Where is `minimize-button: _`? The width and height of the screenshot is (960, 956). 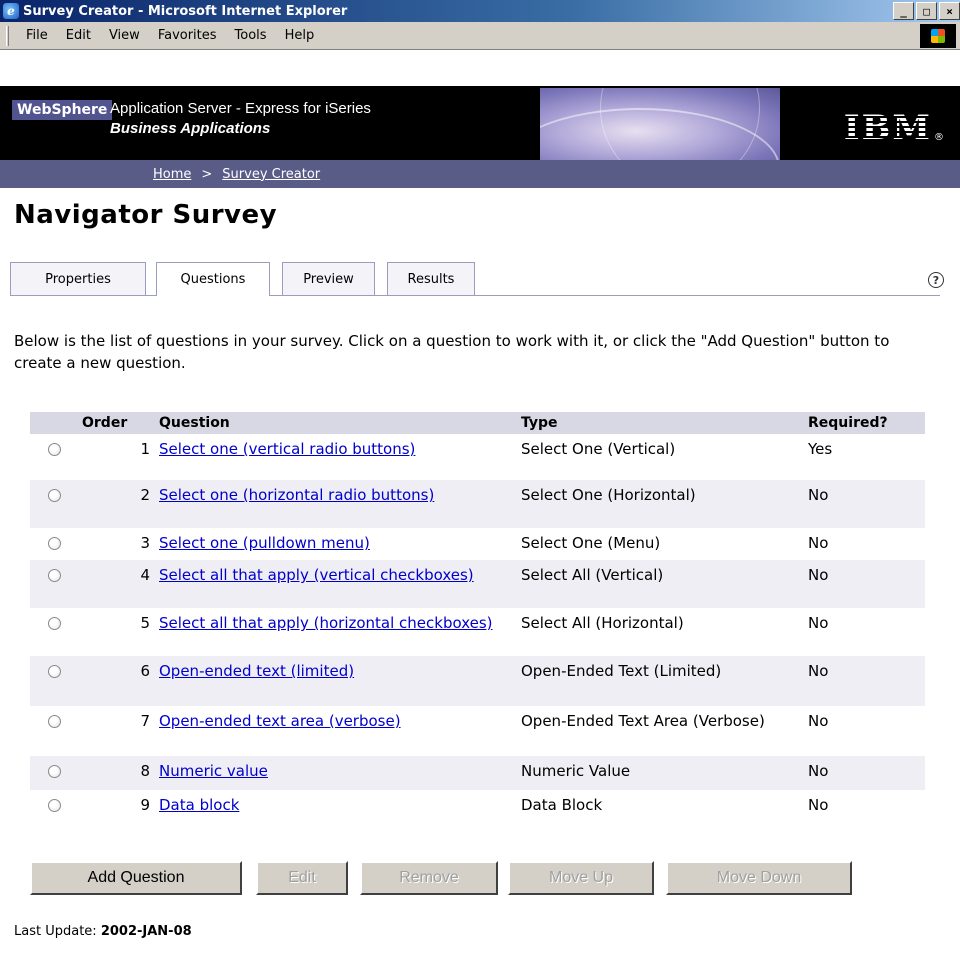 minimize-button: _ is located at coordinates (903, 11).